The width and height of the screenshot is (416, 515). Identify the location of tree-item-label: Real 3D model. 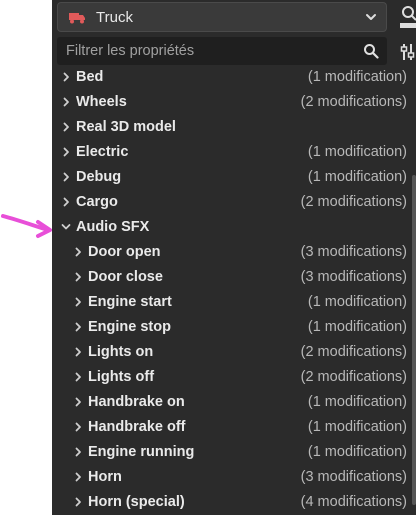
(126, 126).